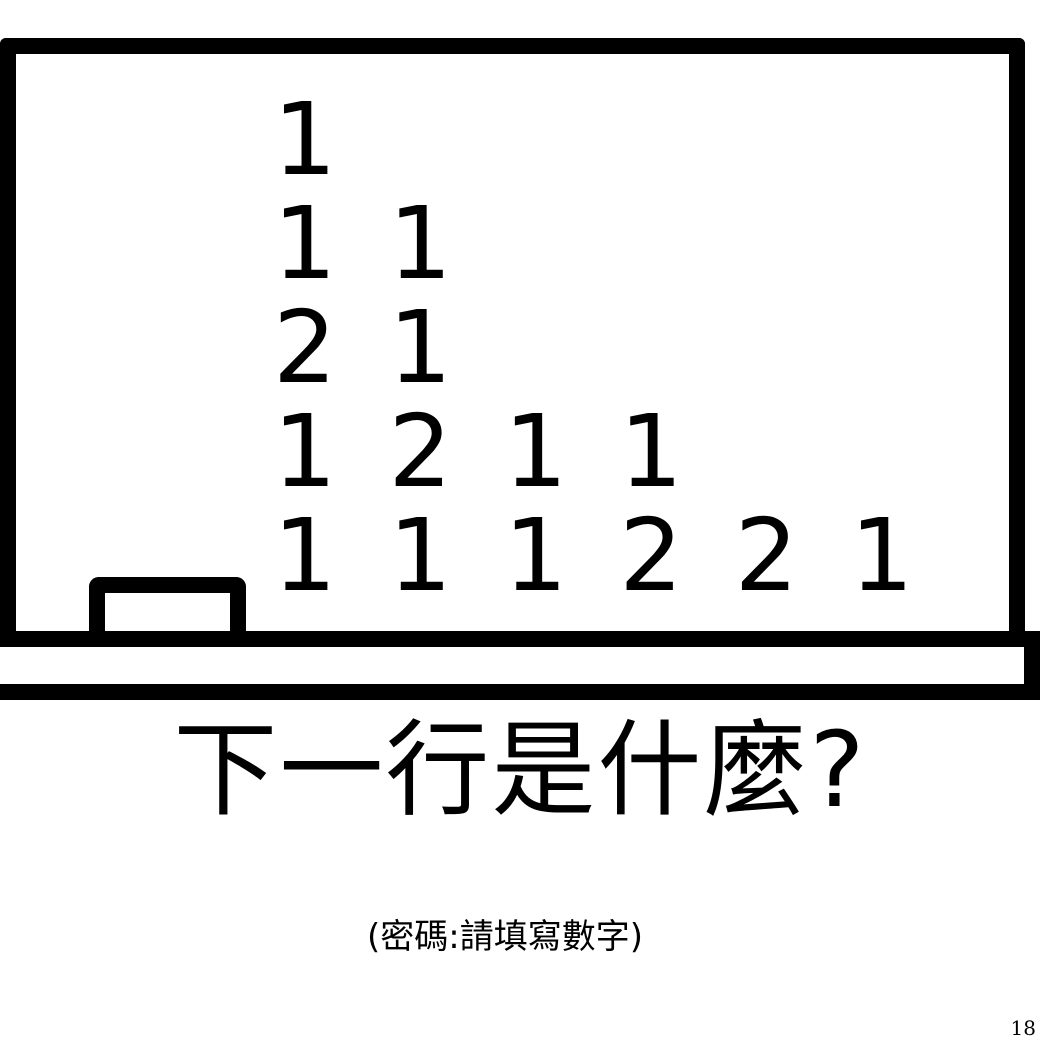 The width and height of the screenshot is (1040, 1040). Describe the element at coordinates (483, 451) in the screenshot. I see `sequence-row: 1 2 1 1` at that location.